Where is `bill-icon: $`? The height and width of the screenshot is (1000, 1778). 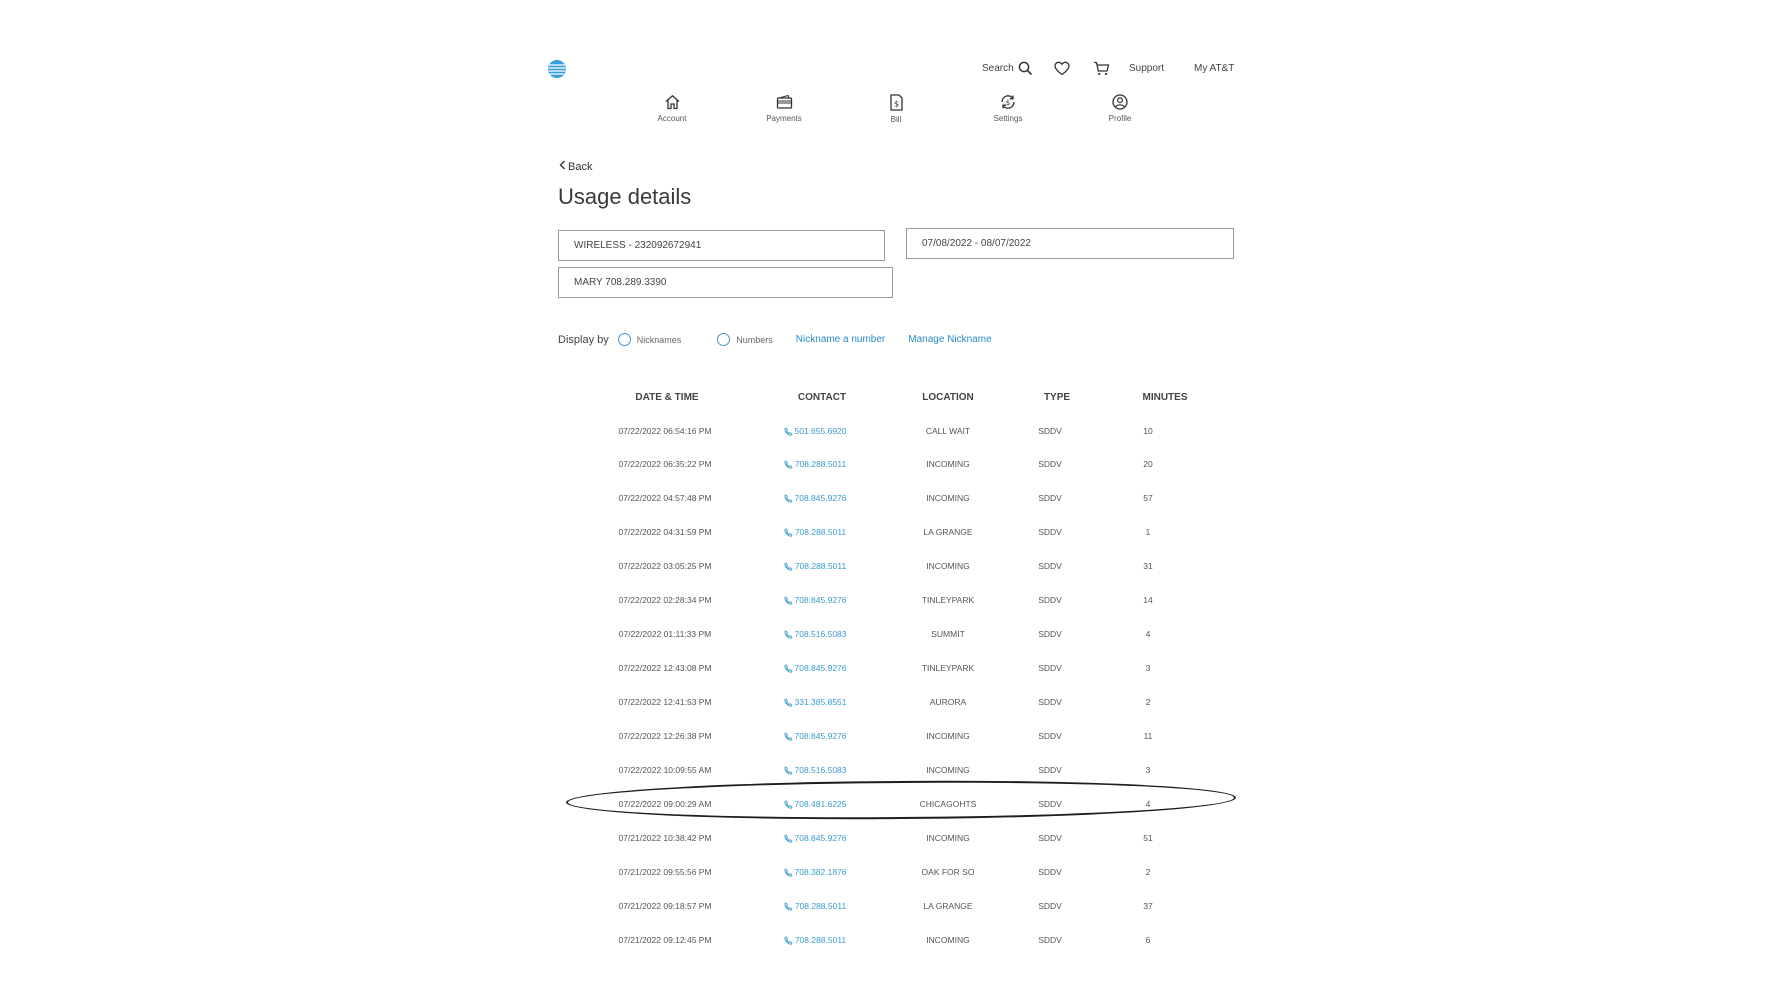
bill-icon: $ is located at coordinates (896, 102).